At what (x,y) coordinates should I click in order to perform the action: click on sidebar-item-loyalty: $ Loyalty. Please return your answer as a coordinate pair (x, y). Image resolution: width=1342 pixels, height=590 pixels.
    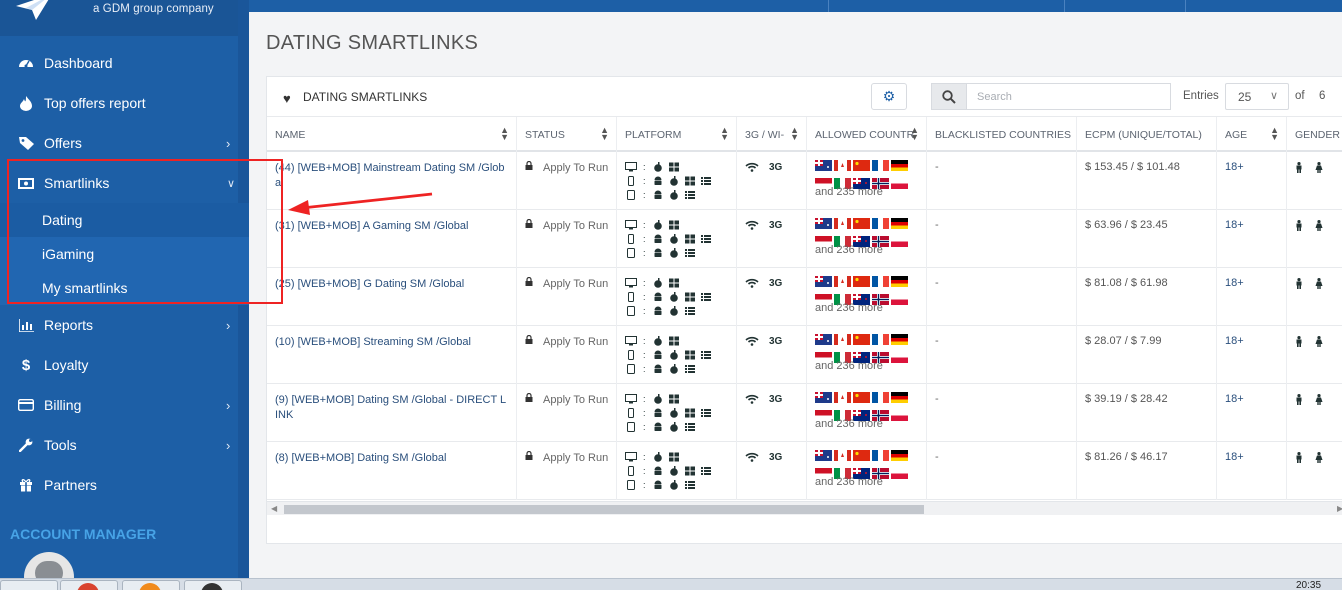
    Looking at the image, I should click on (124, 365).